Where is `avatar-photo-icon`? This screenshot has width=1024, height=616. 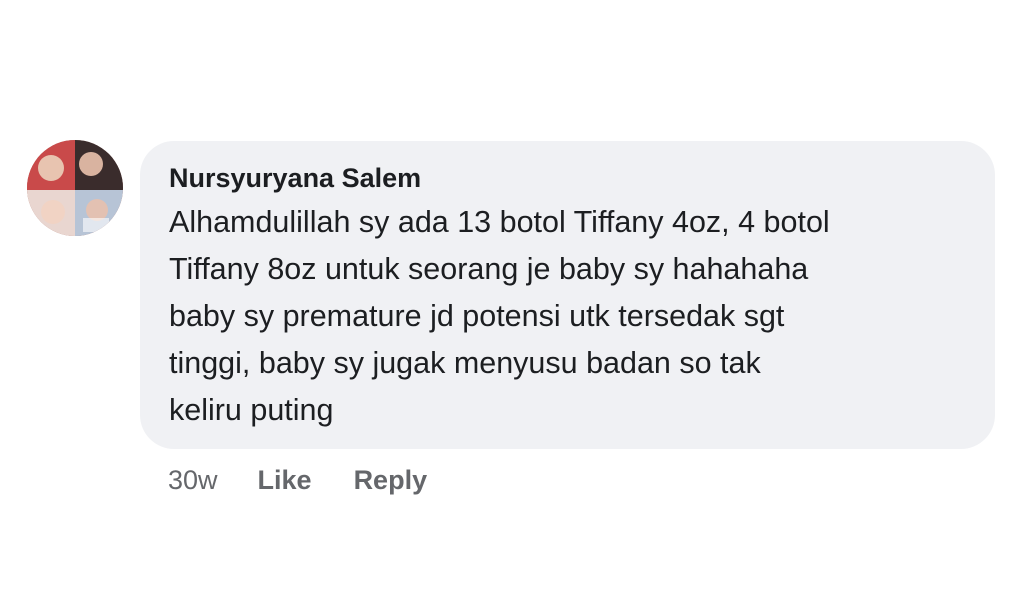 avatar-photo-icon is located at coordinates (75, 188).